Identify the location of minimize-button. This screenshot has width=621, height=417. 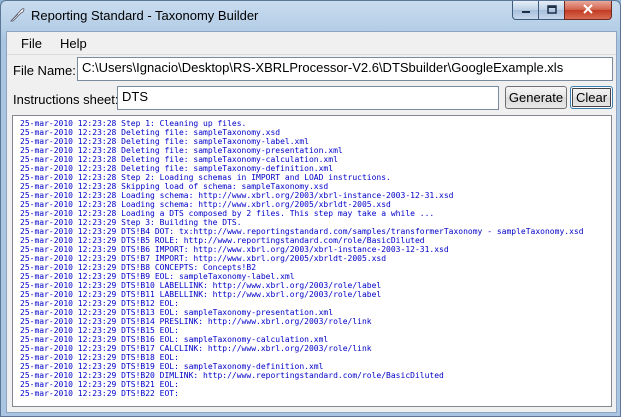
(525, 10).